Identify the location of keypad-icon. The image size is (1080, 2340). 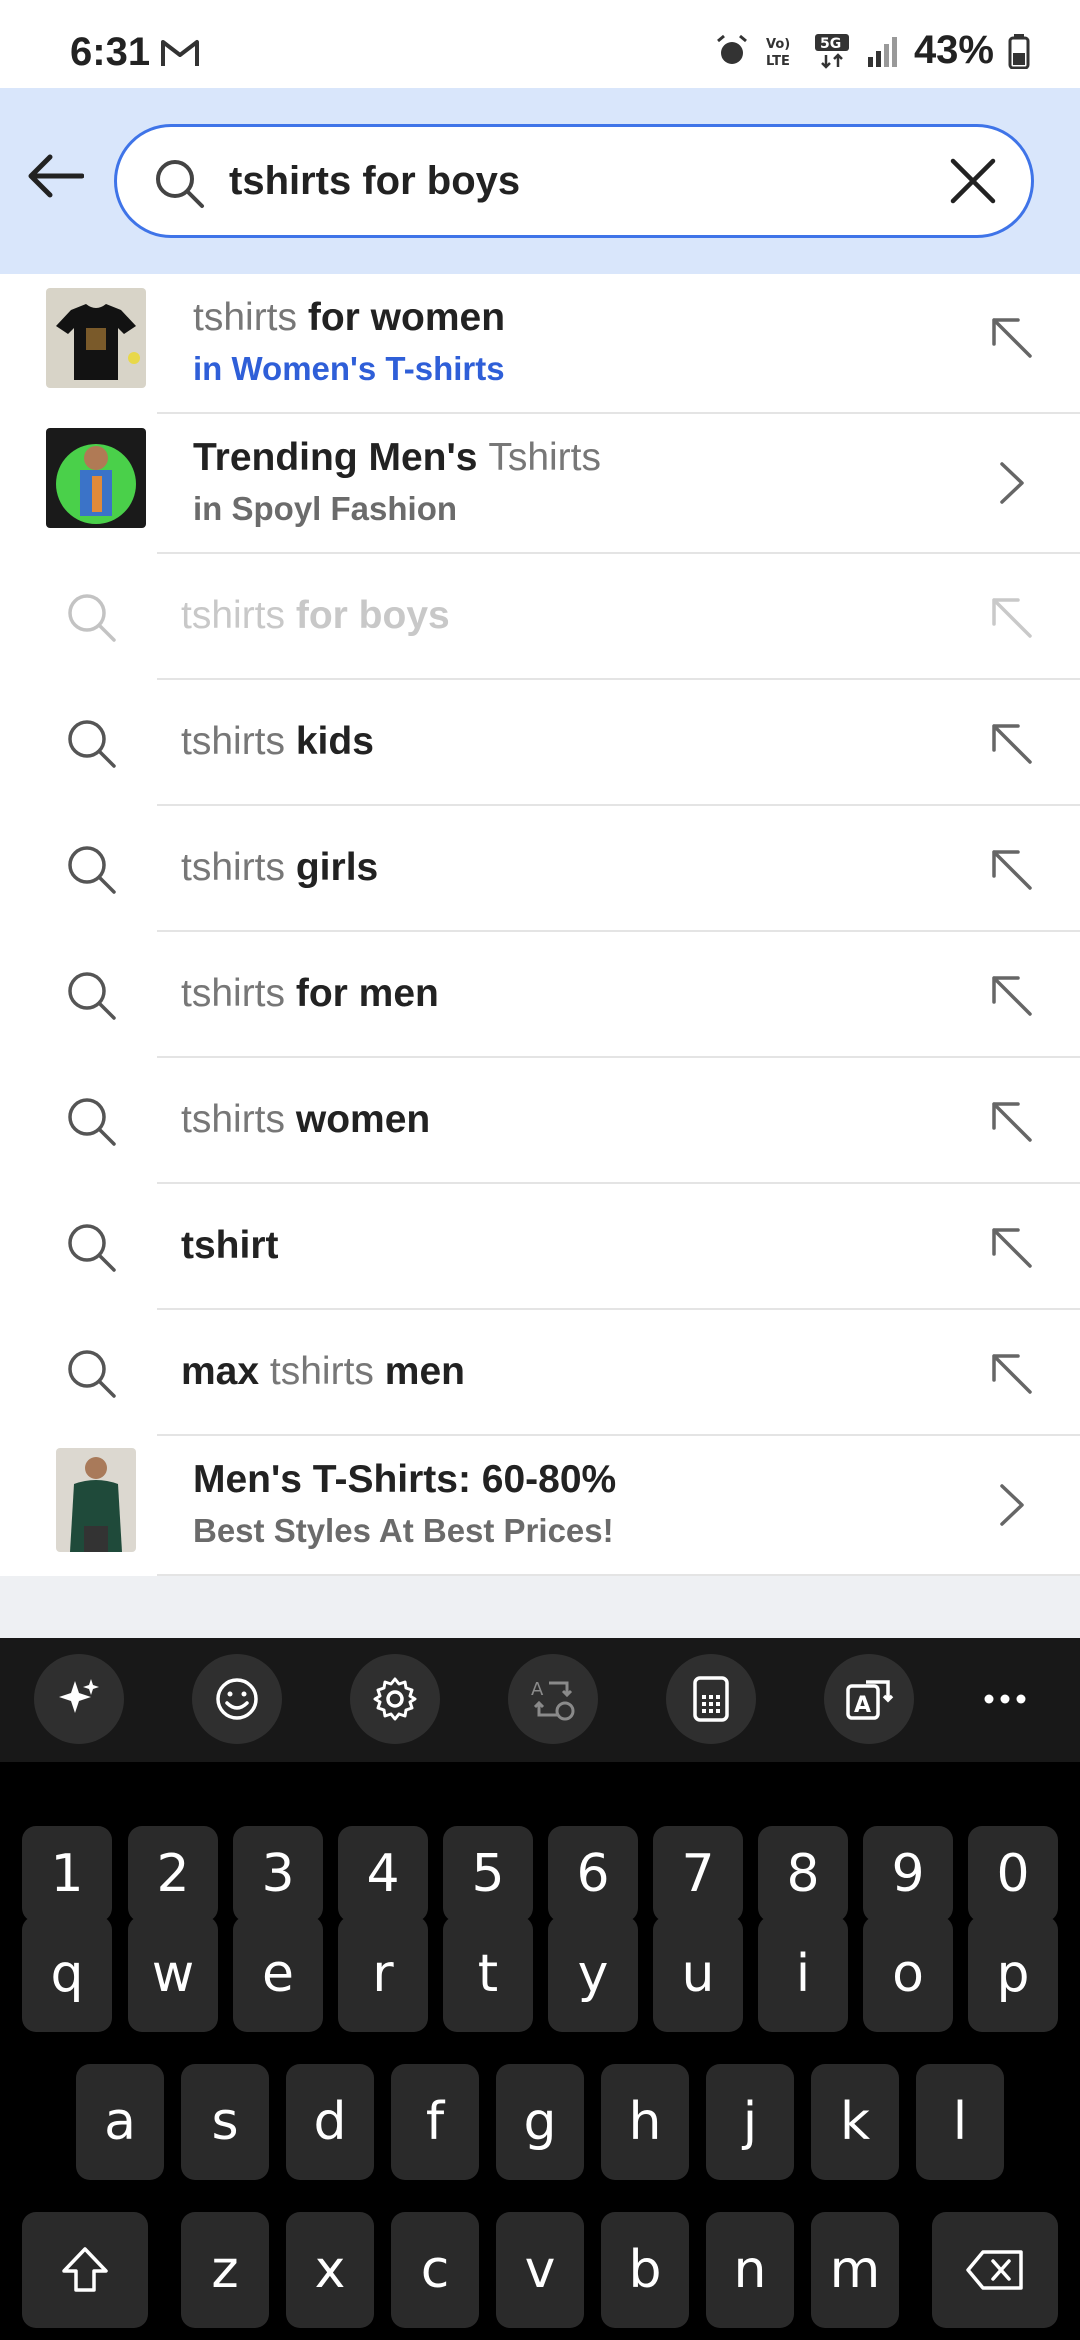
(711, 1699).